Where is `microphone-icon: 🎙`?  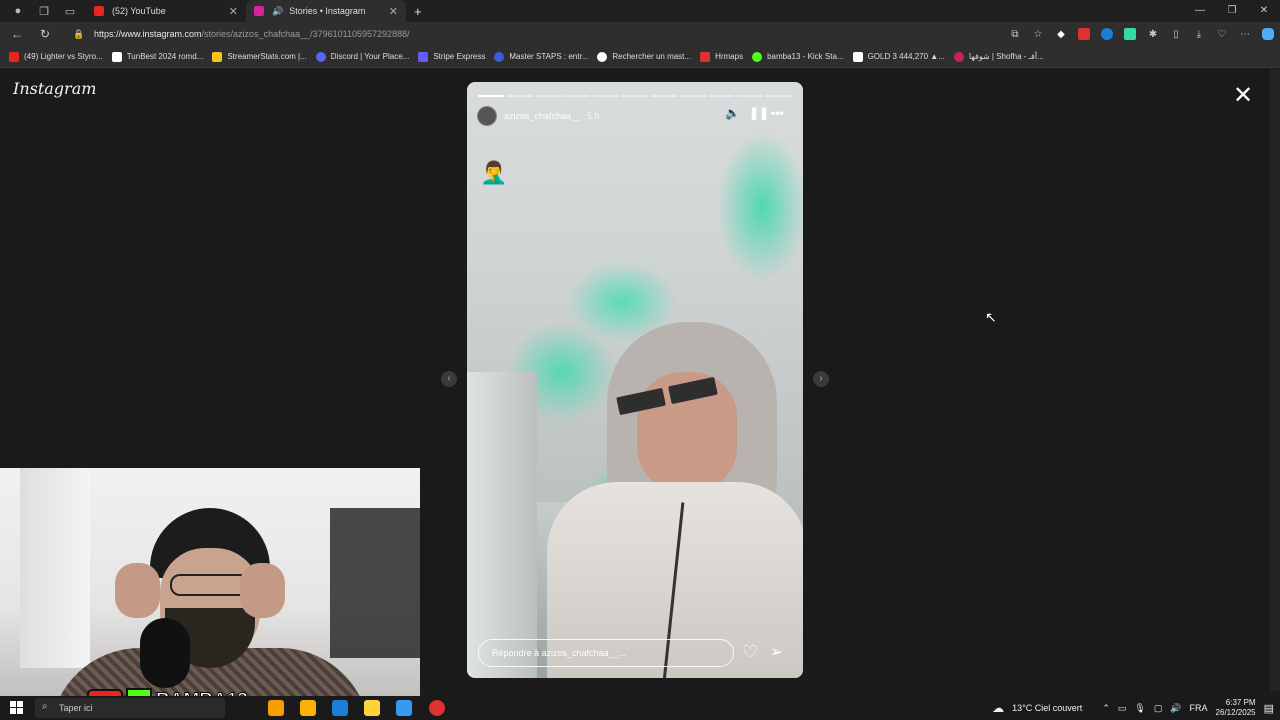 microphone-icon: 🎙 is located at coordinates (1139, 708).